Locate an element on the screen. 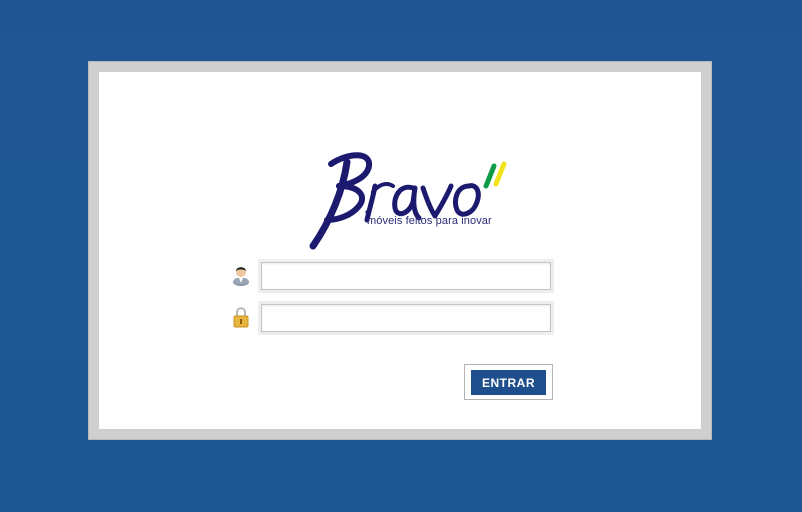 The image size is (802, 512). brand-tagline: móveis feitos para inovar is located at coordinates (429, 221).